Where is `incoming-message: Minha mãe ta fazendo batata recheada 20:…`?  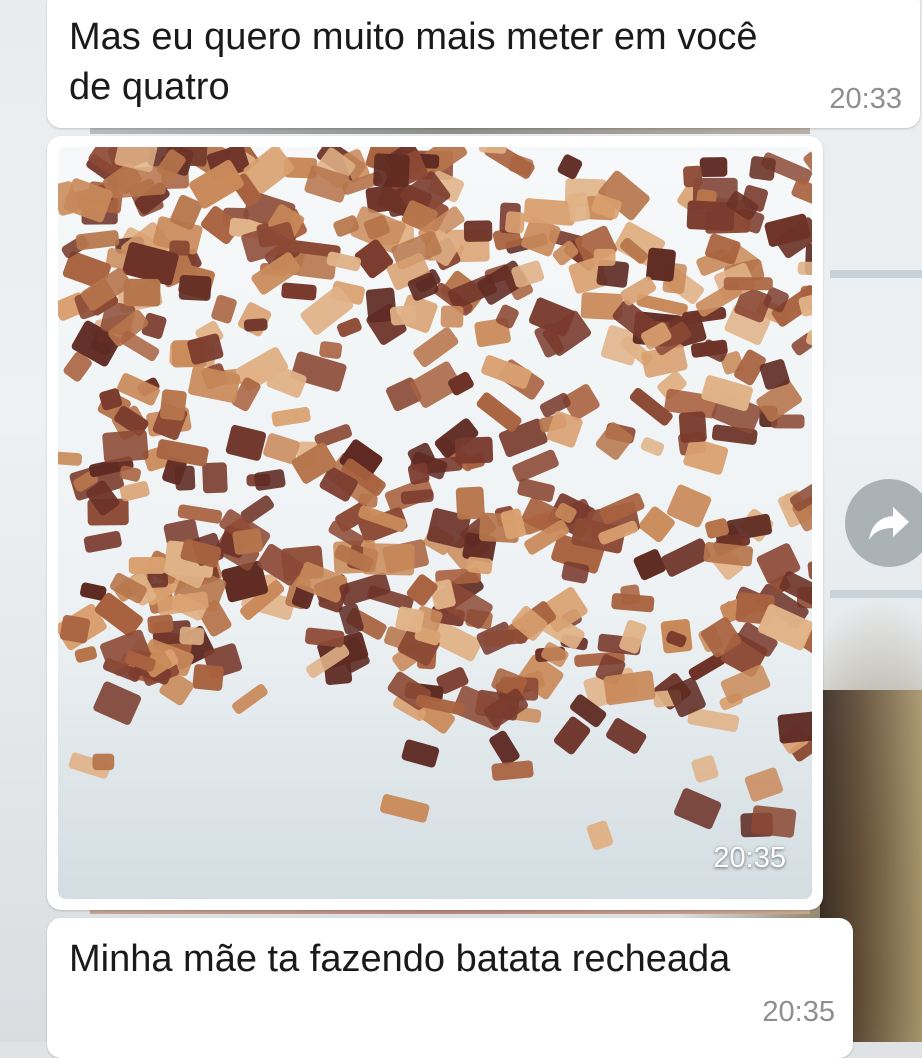
incoming-message: Minha mãe ta fazendo batata recheada 20:… is located at coordinates (450, 988).